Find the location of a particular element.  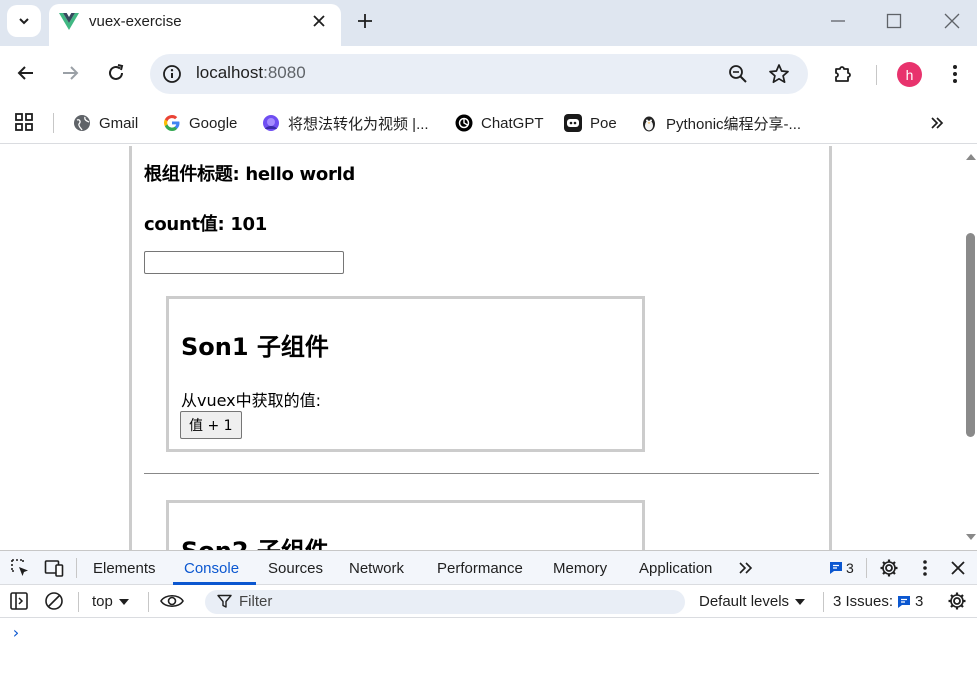

google-g-icon is located at coordinates (172, 123).